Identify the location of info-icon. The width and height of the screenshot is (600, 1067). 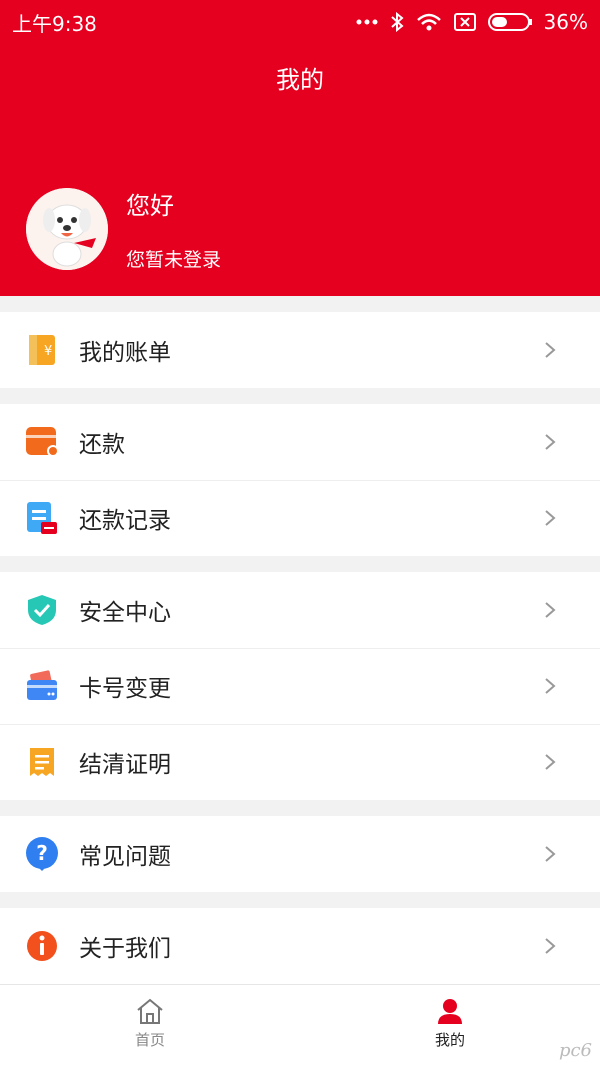
(42, 946).